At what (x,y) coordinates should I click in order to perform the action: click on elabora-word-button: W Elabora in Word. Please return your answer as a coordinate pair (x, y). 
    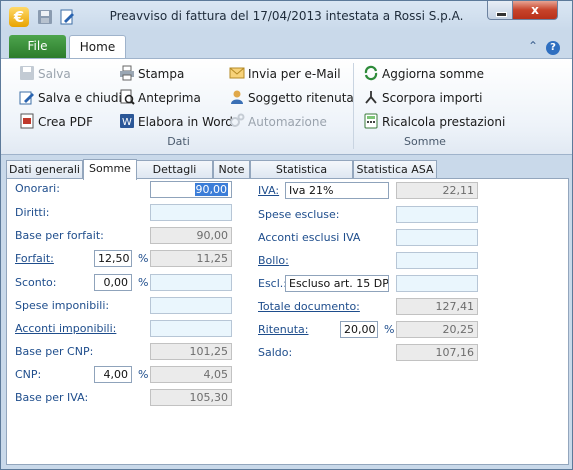
    Looking at the image, I should click on (176, 122).